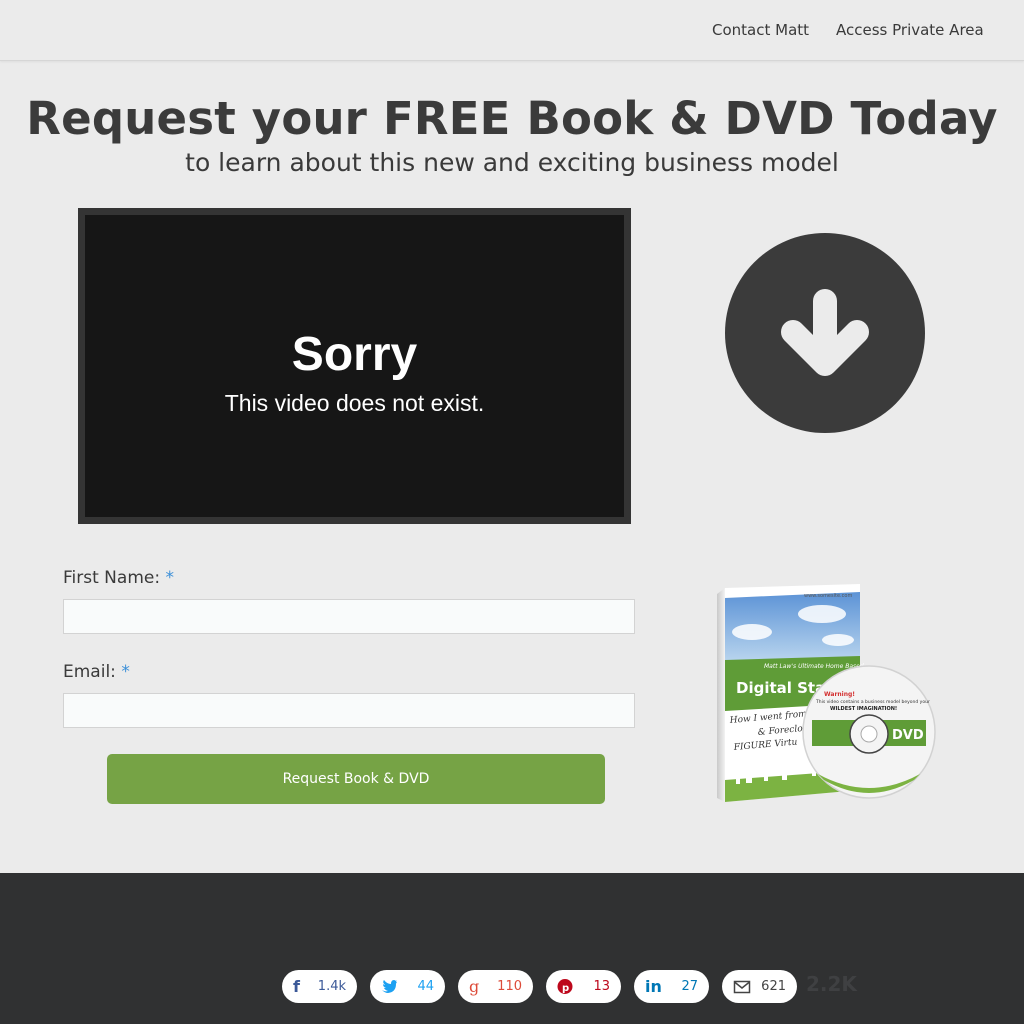 Image resolution: width=1024 pixels, height=1024 pixels. Describe the element at coordinates (389, 986) in the screenshot. I see `twitter-icon` at that location.